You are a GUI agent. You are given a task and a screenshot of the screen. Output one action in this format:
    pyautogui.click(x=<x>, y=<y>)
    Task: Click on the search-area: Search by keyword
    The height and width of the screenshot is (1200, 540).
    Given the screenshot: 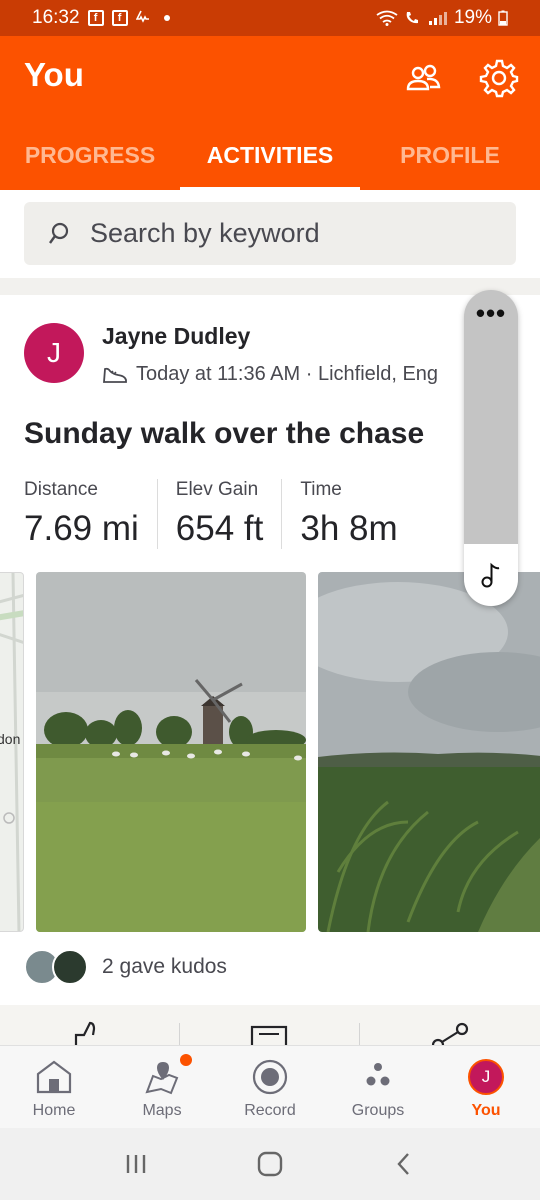 What is the action you would take?
    pyautogui.click(x=270, y=234)
    